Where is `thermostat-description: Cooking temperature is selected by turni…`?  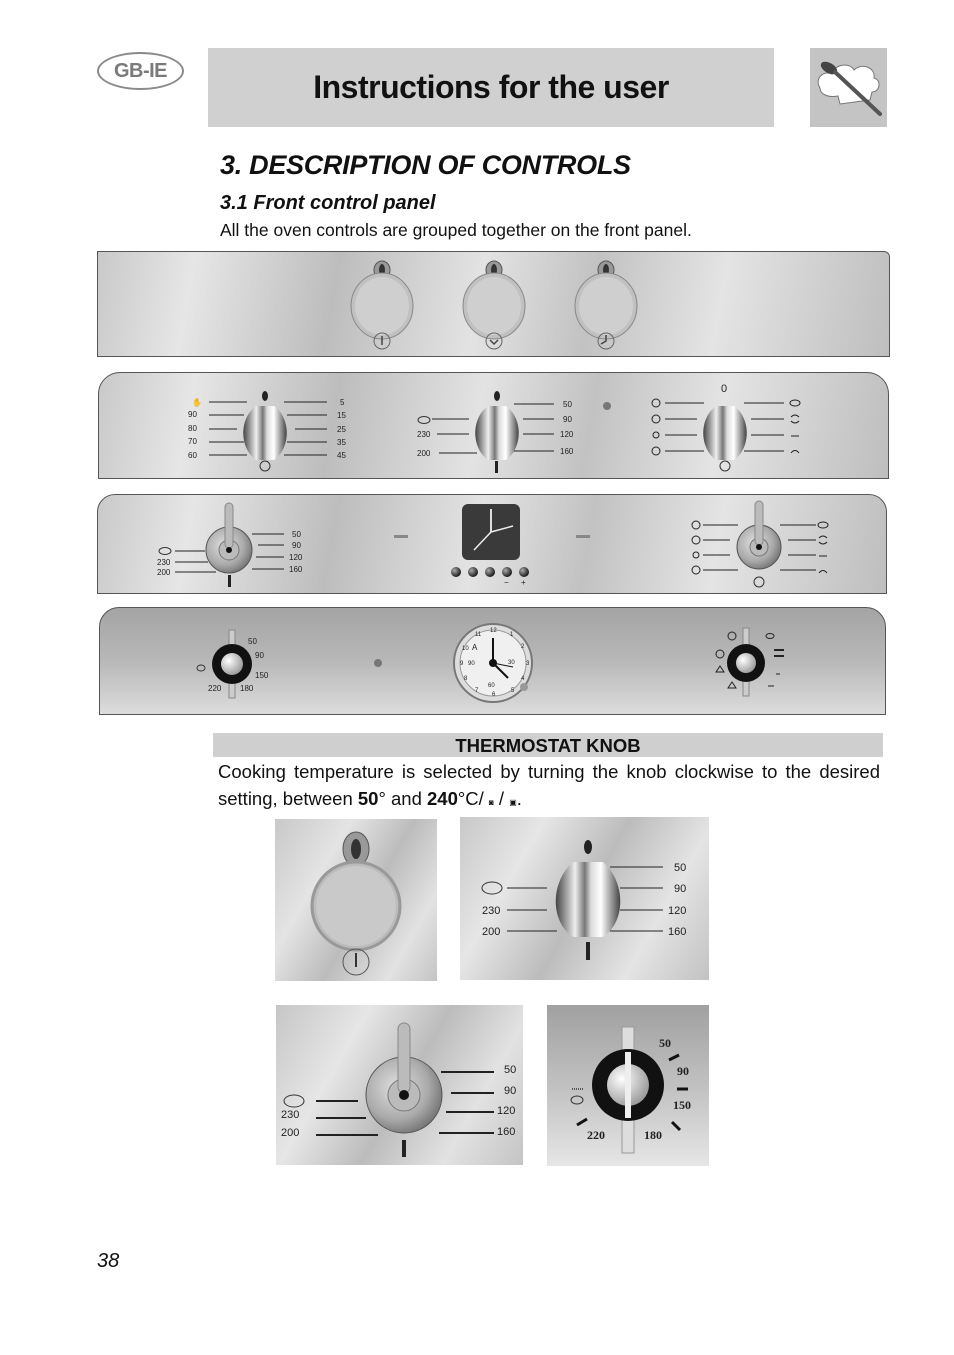
thermostat-description: Cooking temperature is selected by turni… is located at coordinates (549, 787).